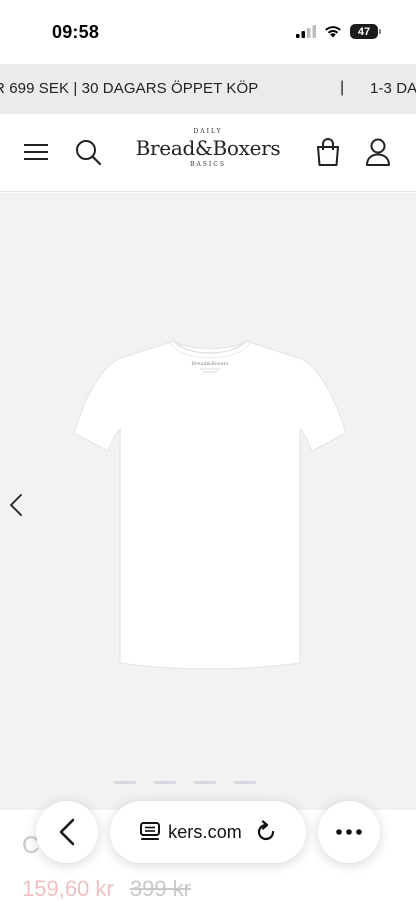  What do you see at coordinates (160, 888) in the screenshot?
I see `original-price: 399 kr` at bounding box center [160, 888].